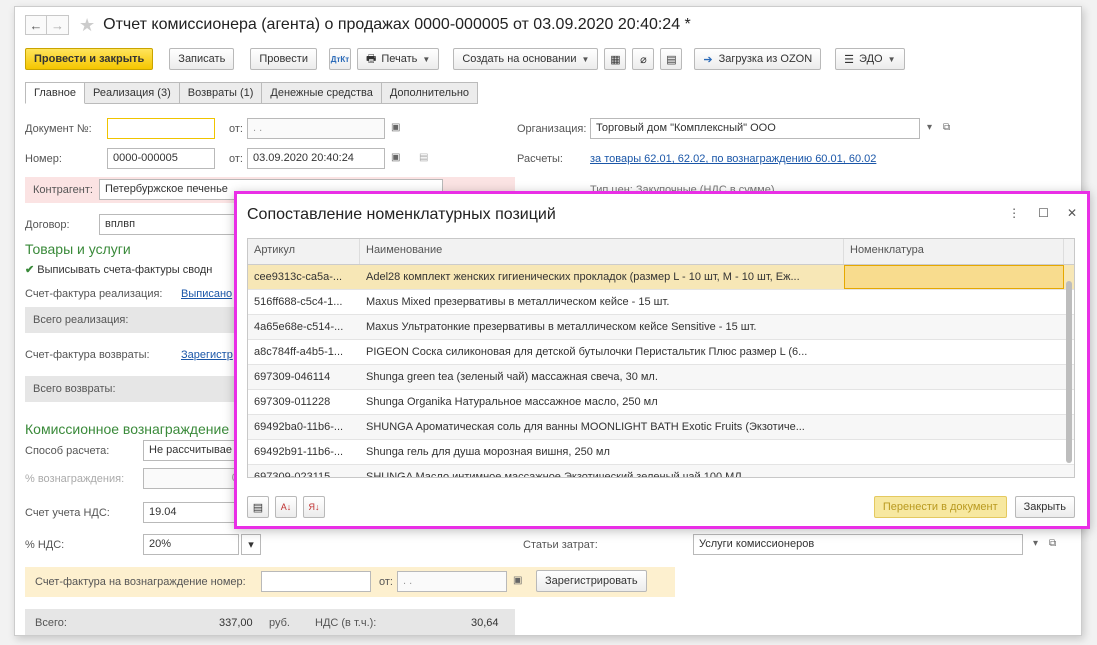 The height and width of the screenshot is (645, 1097). I want to click on edo-button: ☰ ЭДО ▼, so click(870, 59).